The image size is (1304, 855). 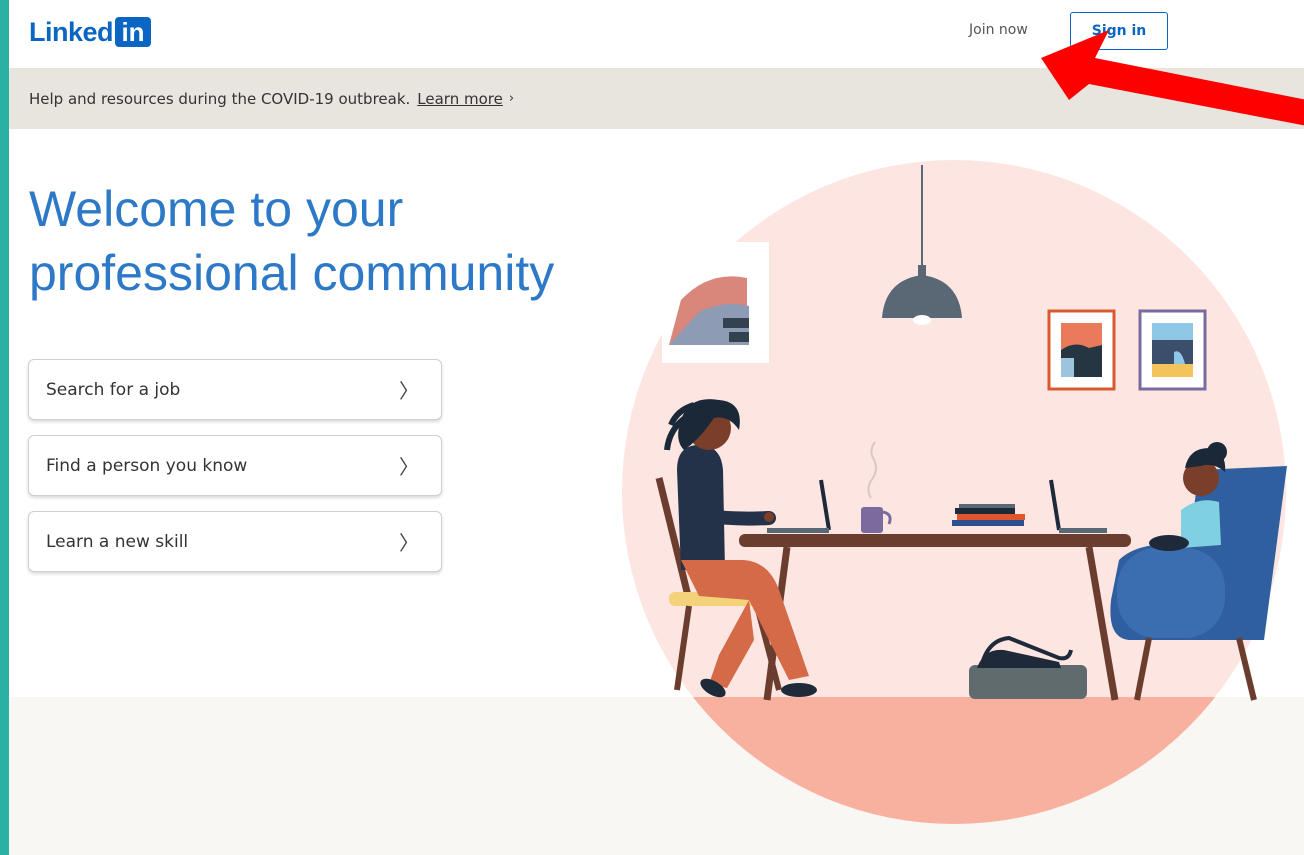 What do you see at coordinates (1172, 78) in the screenshot?
I see `annotation-arrow` at bounding box center [1172, 78].